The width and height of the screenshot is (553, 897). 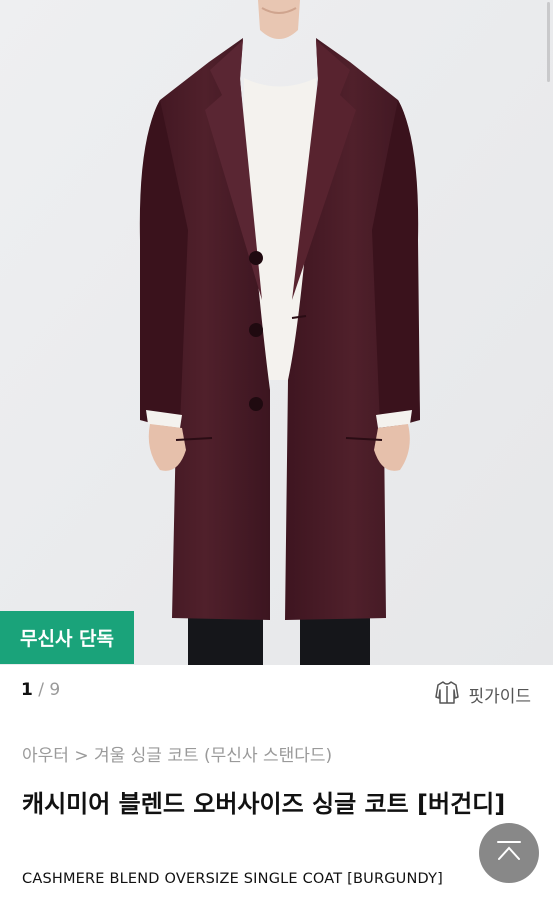 What do you see at coordinates (55, 690) in the screenshot?
I see `pagination-total: 9` at bounding box center [55, 690].